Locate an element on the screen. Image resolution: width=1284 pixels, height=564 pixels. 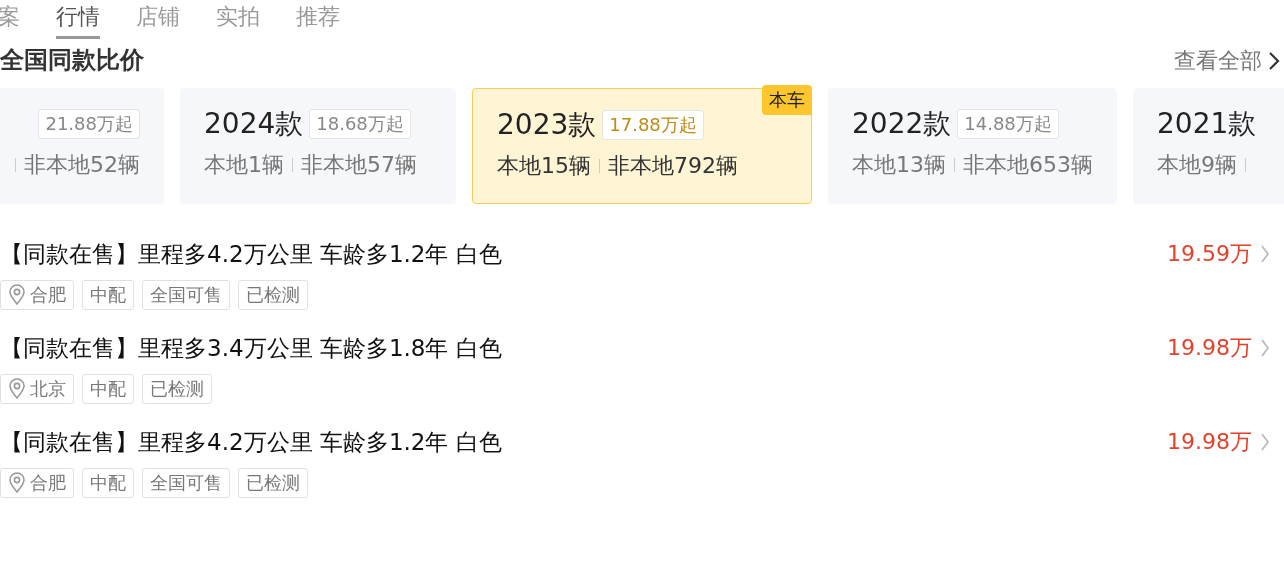
starting-price: 21.88万起 is located at coordinates (89, 124).